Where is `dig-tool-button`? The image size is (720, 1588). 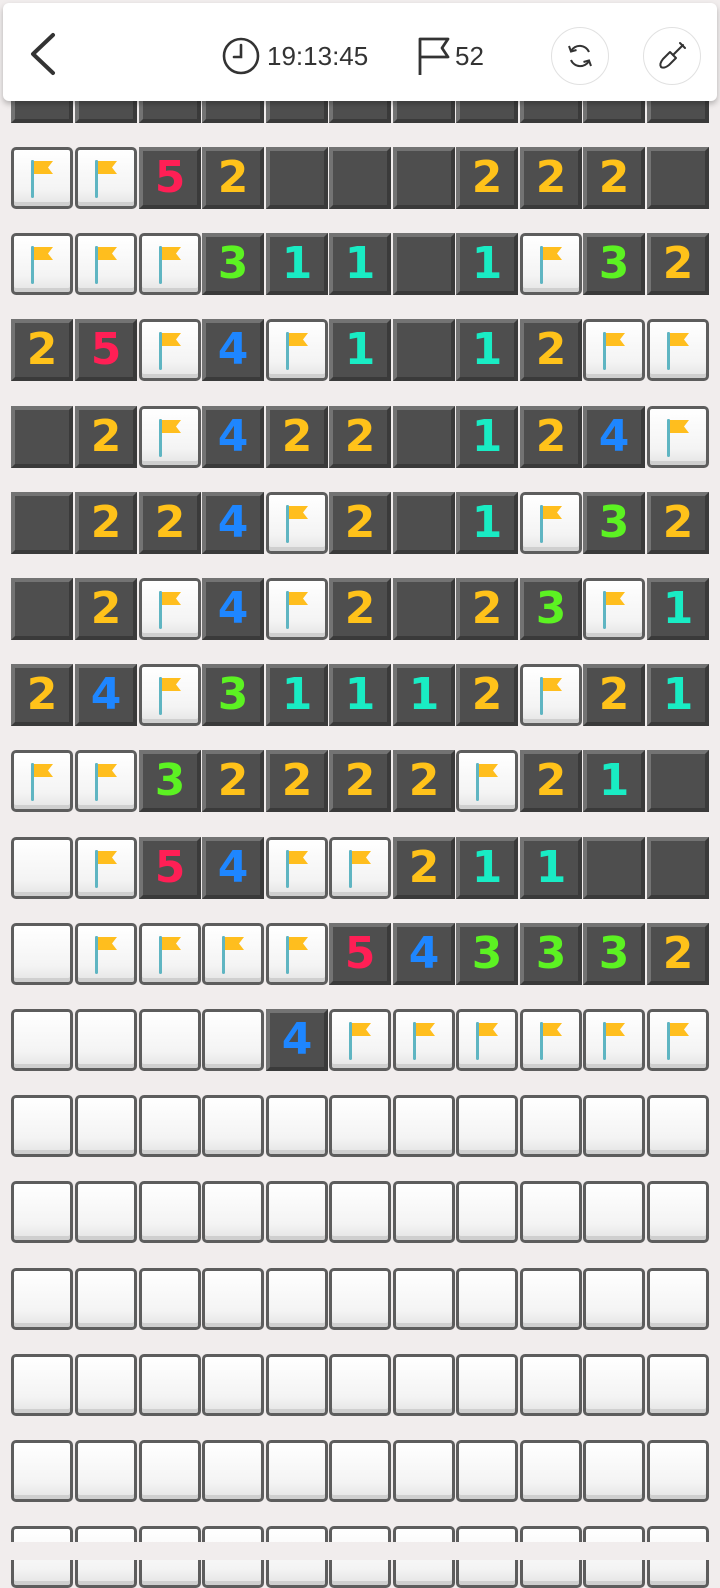 dig-tool-button is located at coordinates (672, 56).